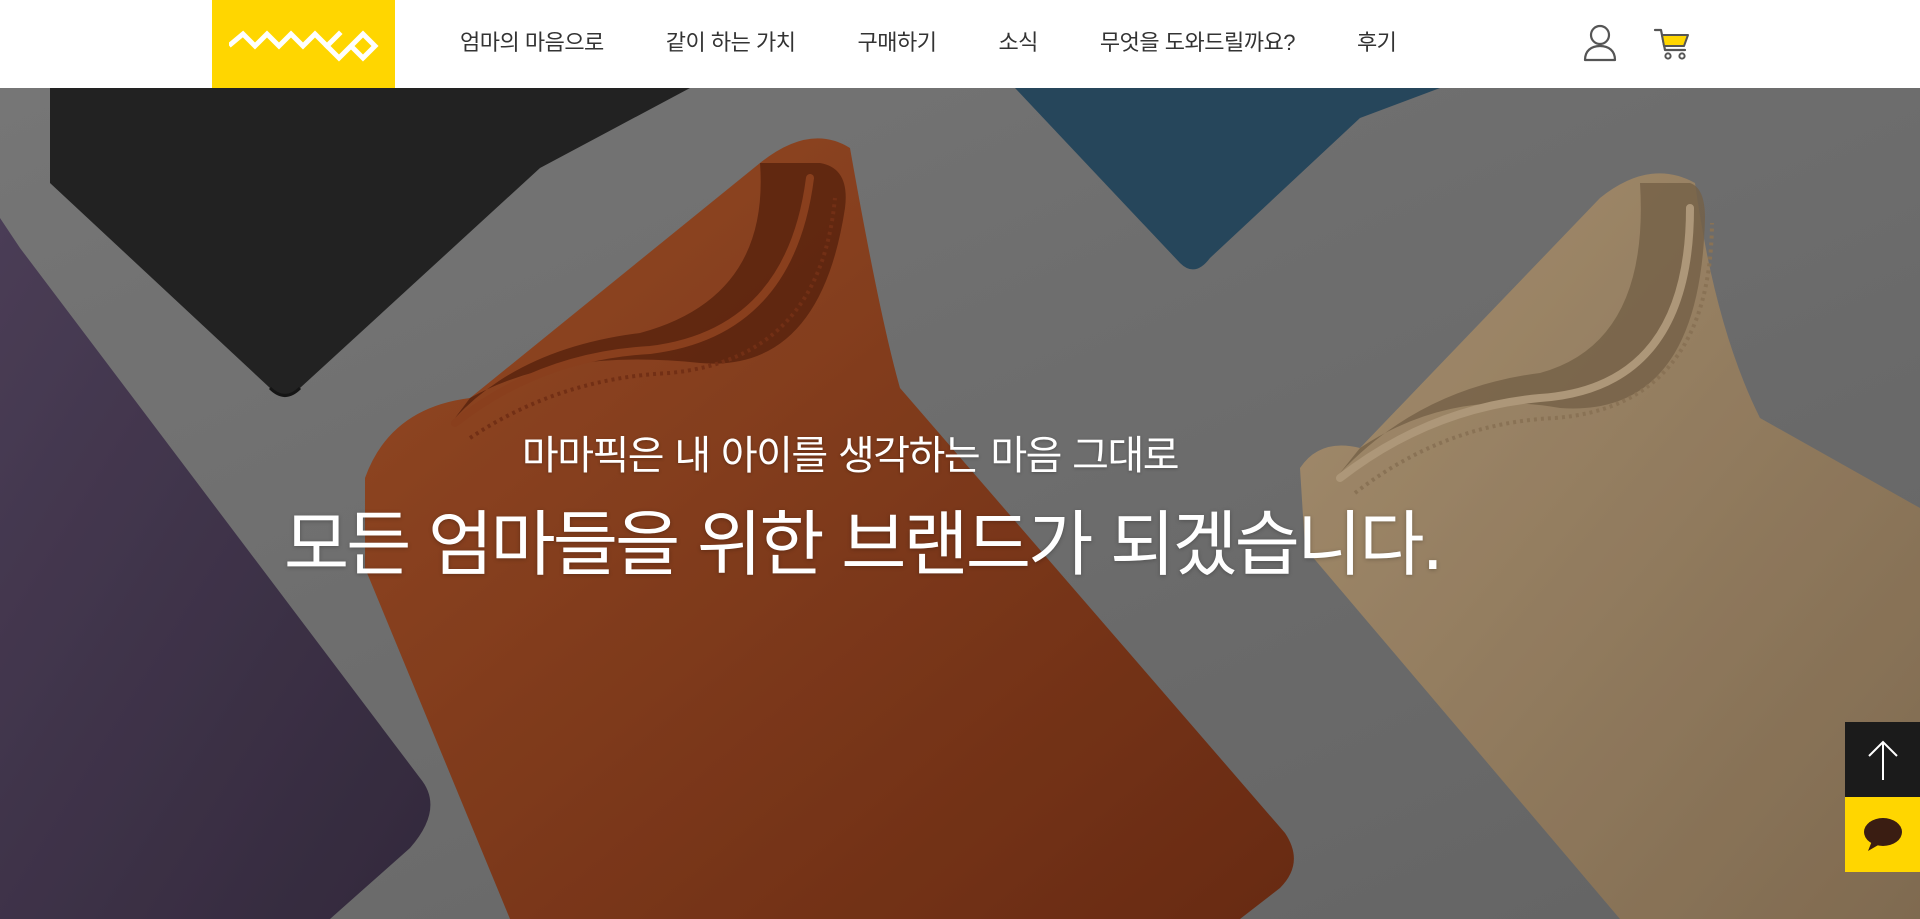 The height and width of the screenshot is (919, 1920). What do you see at coordinates (731, 41) in the screenshot?
I see `nav-item-shared-value: 같이 하는 가치` at bounding box center [731, 41].